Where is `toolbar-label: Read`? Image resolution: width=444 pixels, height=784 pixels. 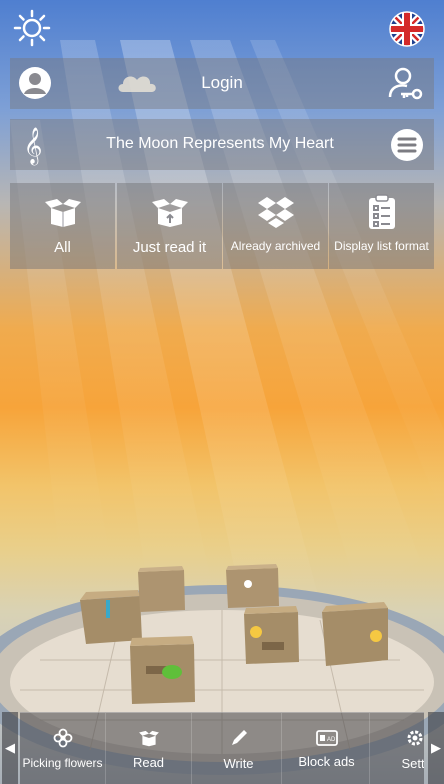 toolbar-label: Read is located at coordinates (148, 762).